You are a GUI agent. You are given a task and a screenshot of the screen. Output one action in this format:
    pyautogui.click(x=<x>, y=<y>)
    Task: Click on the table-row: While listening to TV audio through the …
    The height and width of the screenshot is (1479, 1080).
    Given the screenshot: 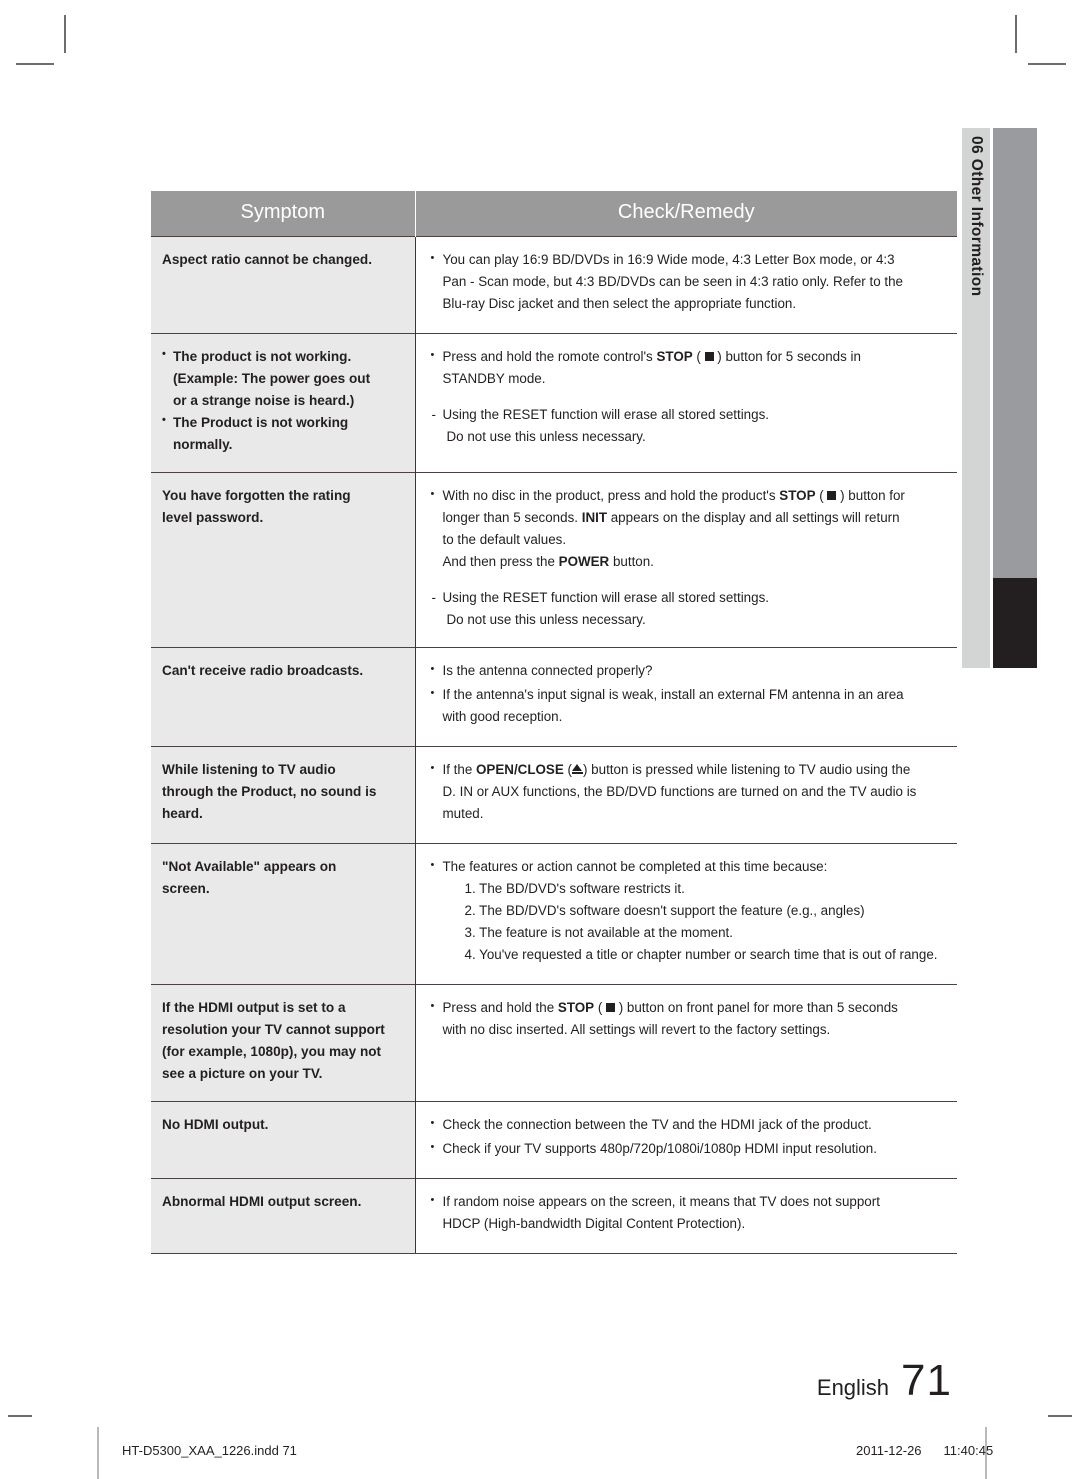 What is the action you would take?
    pyautogui.click(x=554, y=794)
    